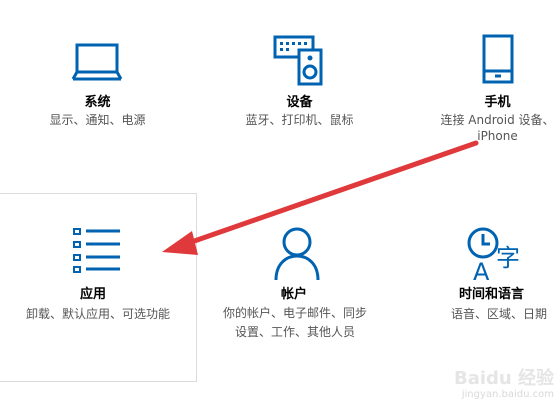  What do you see at coordinates (503, 378) in the screenshot?
I see `watermark-brand: Baidu 经验` at bounding box center [503, 378].